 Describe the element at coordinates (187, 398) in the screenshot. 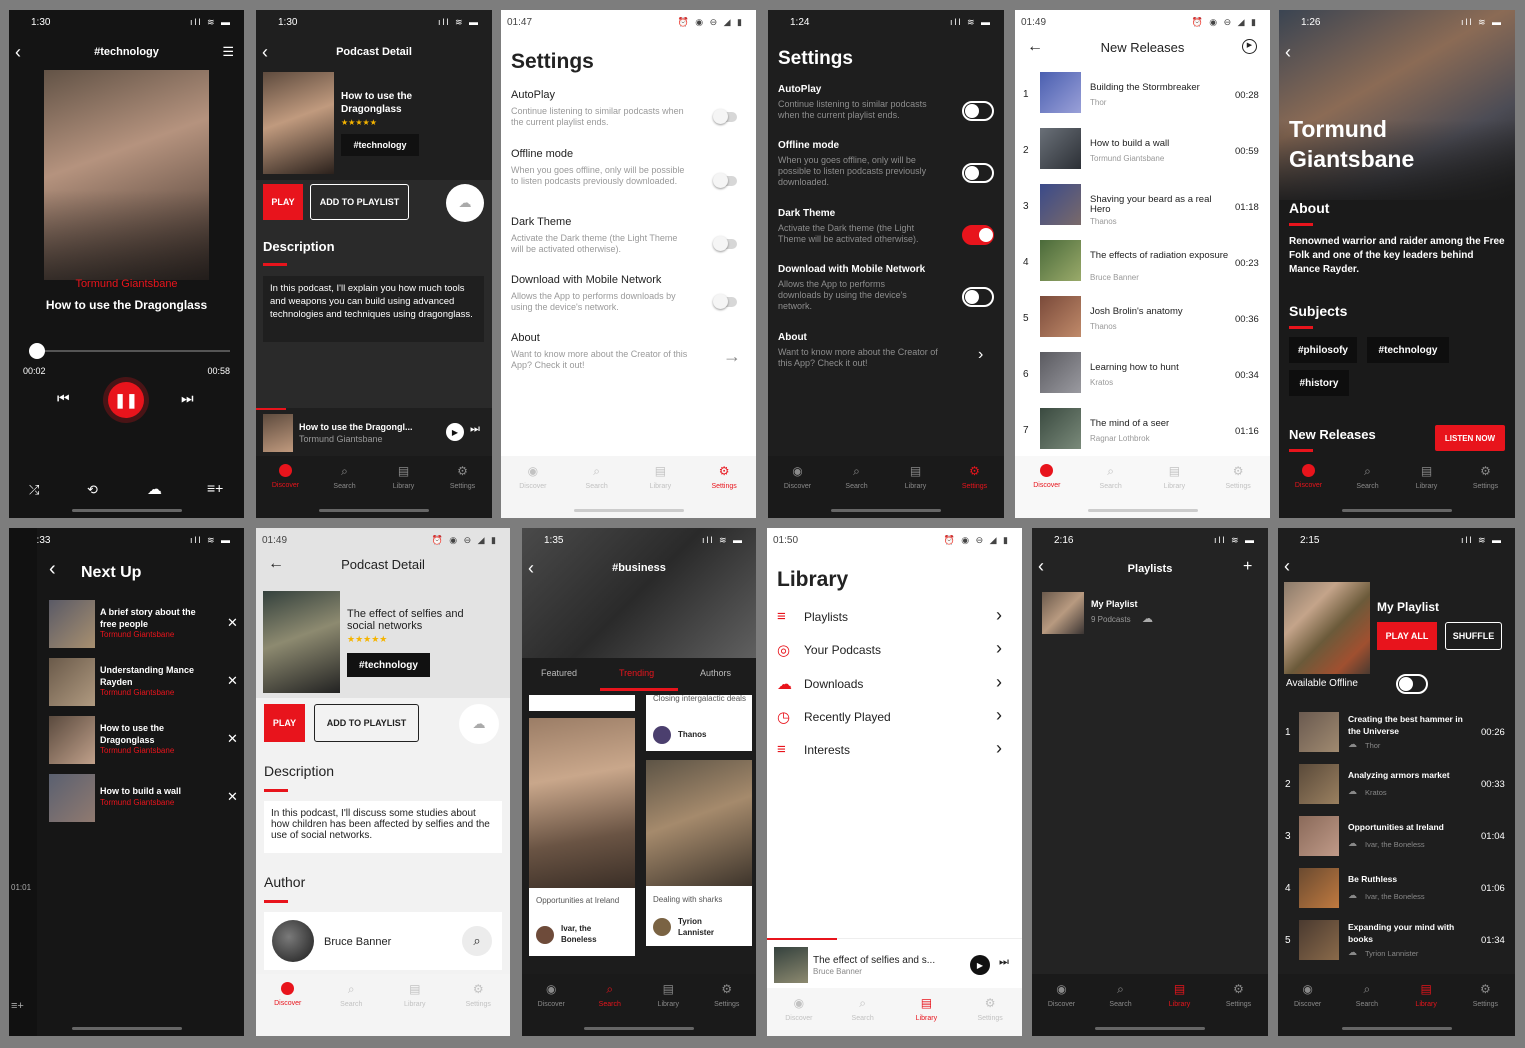

I see `next-icon: ⏭` at that location.